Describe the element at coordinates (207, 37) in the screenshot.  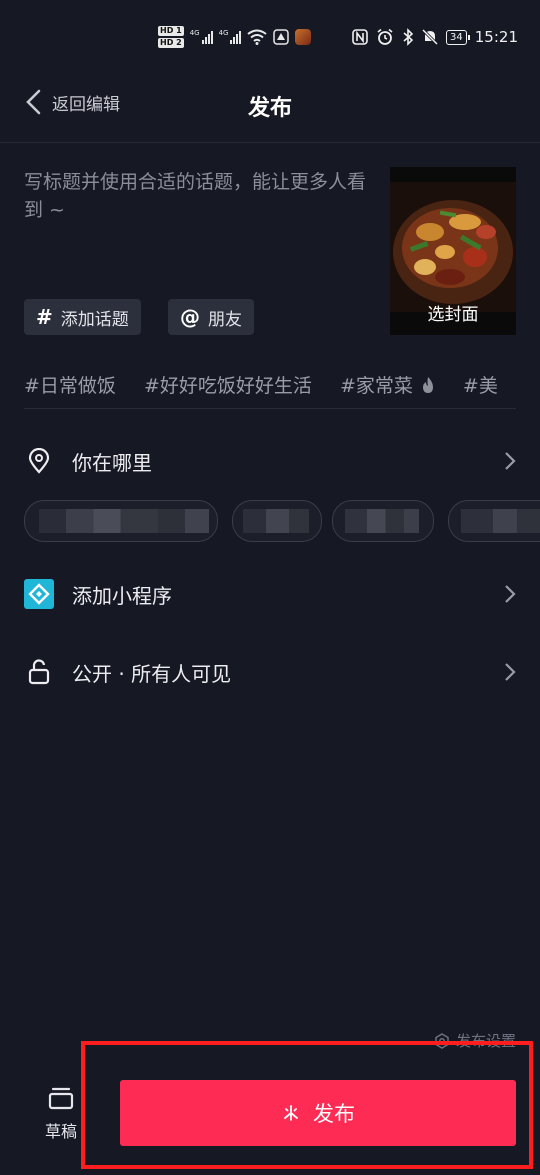
I see `signal-icon` at that location.